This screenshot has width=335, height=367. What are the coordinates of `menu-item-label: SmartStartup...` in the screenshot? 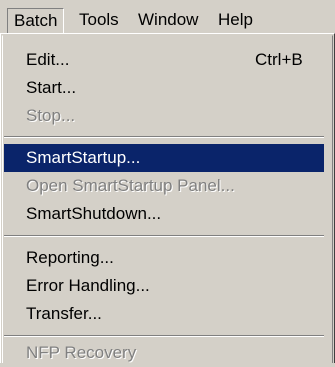 It's located at (83, 157).